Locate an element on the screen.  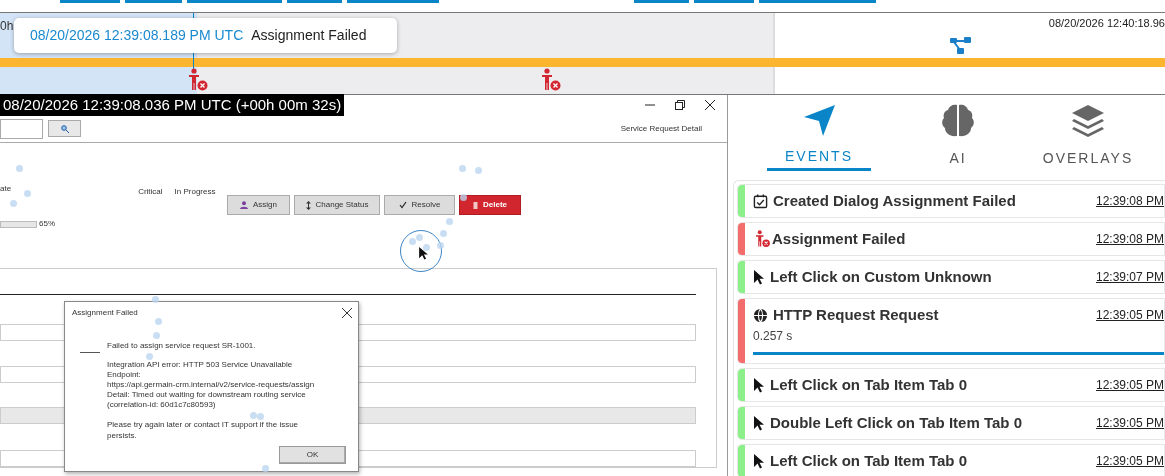
event-title: Assignment Failed is located at coordinates (839, 238).